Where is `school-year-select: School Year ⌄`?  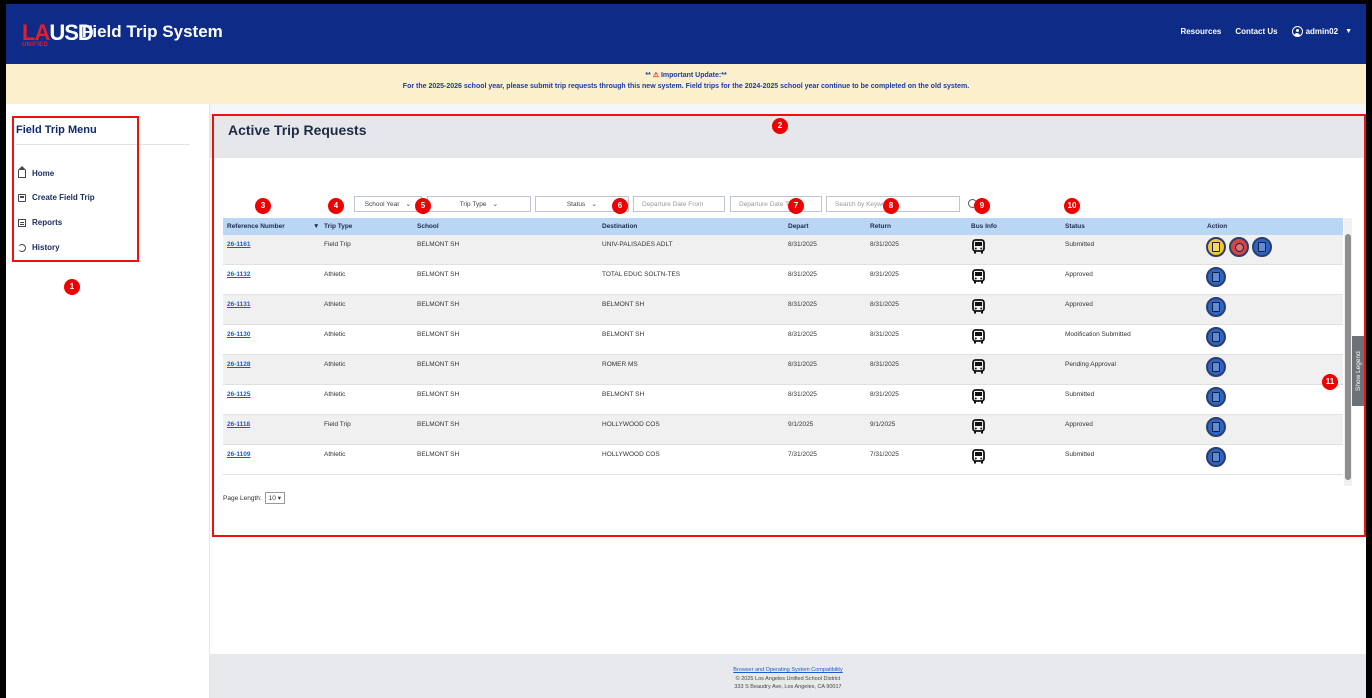 school-year-select: School Year ⌄ is located at coordinates (388, 204).